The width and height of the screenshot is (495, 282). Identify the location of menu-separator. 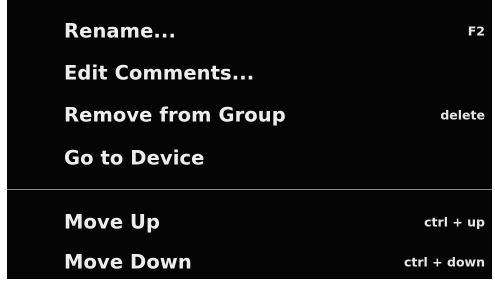
(249, 189).